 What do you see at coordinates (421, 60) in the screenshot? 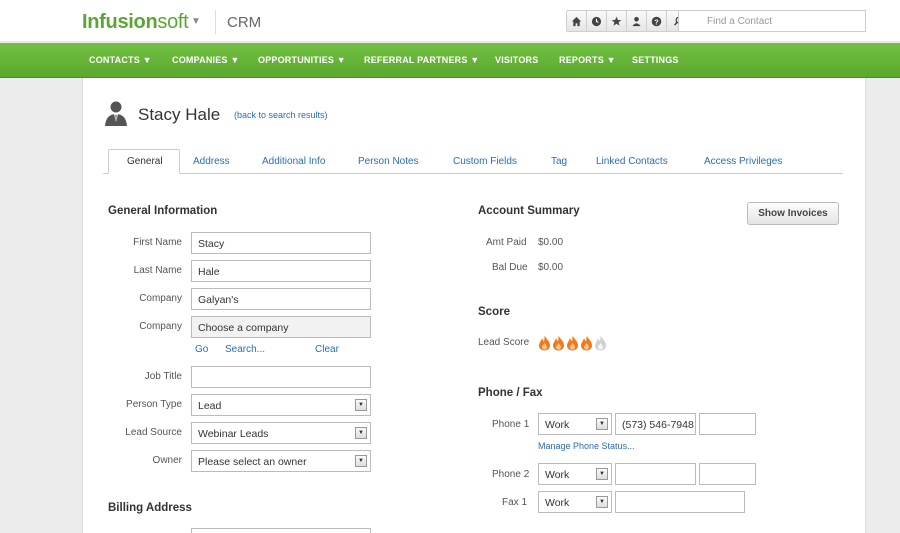
I see `nav-referral-partners: REFERRAL PARTNERS ▼` at bounding box center [421, 60].